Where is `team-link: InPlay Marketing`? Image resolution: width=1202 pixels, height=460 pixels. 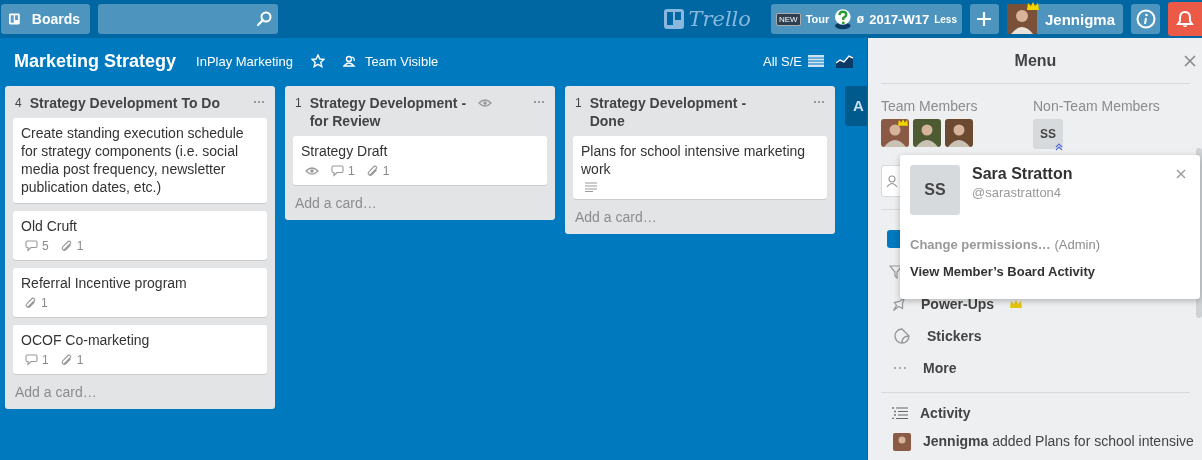 team-link: InPlay Marketing is located at coordinates (244, 61).